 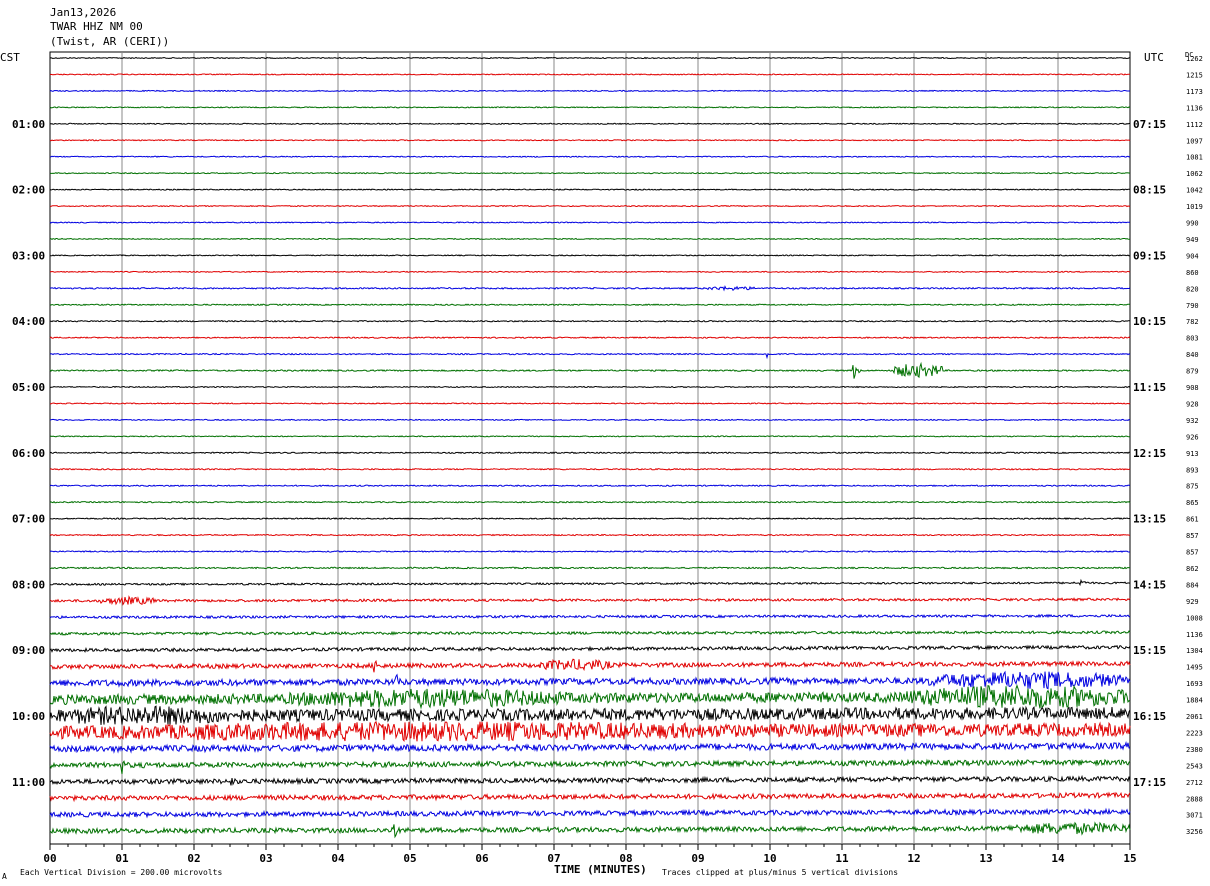 I want to click on dc-offset-label: 875, so click(x=1192, y=487).